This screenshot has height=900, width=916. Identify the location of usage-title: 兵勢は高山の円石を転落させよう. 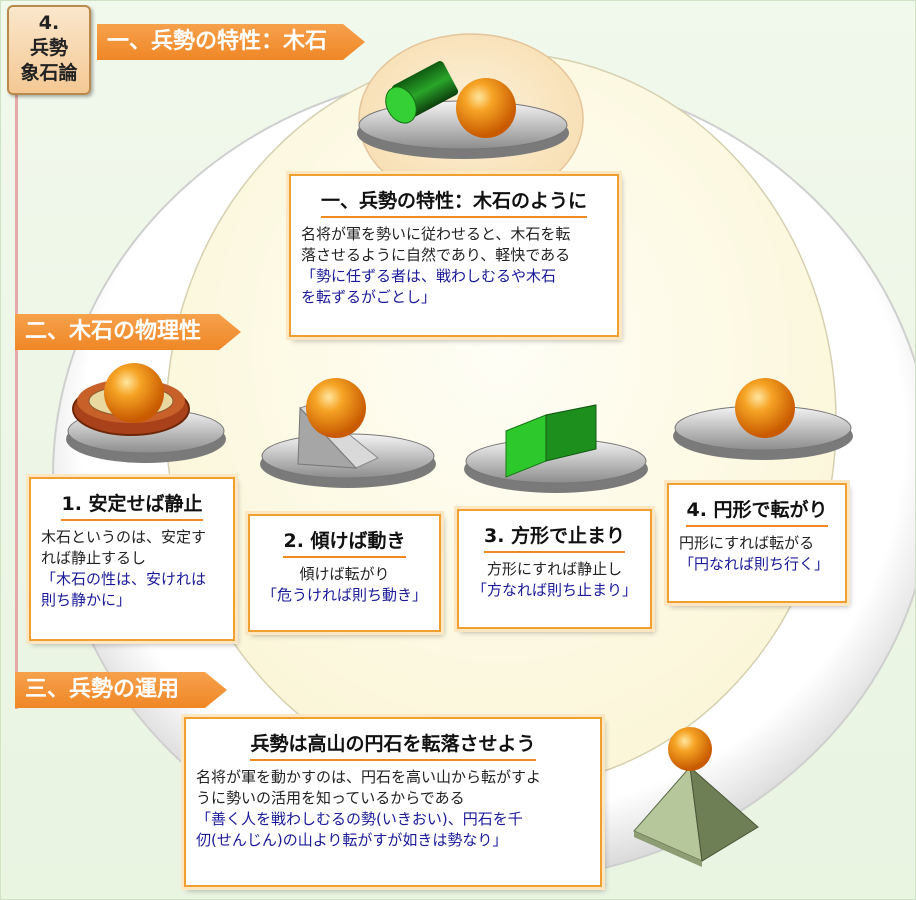
(393, 745).